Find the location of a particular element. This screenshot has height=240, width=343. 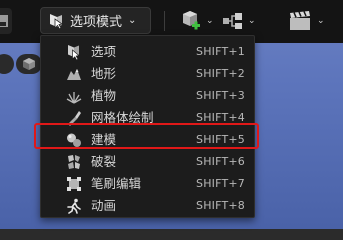

animation-icon is located at coordinates (74, 206).